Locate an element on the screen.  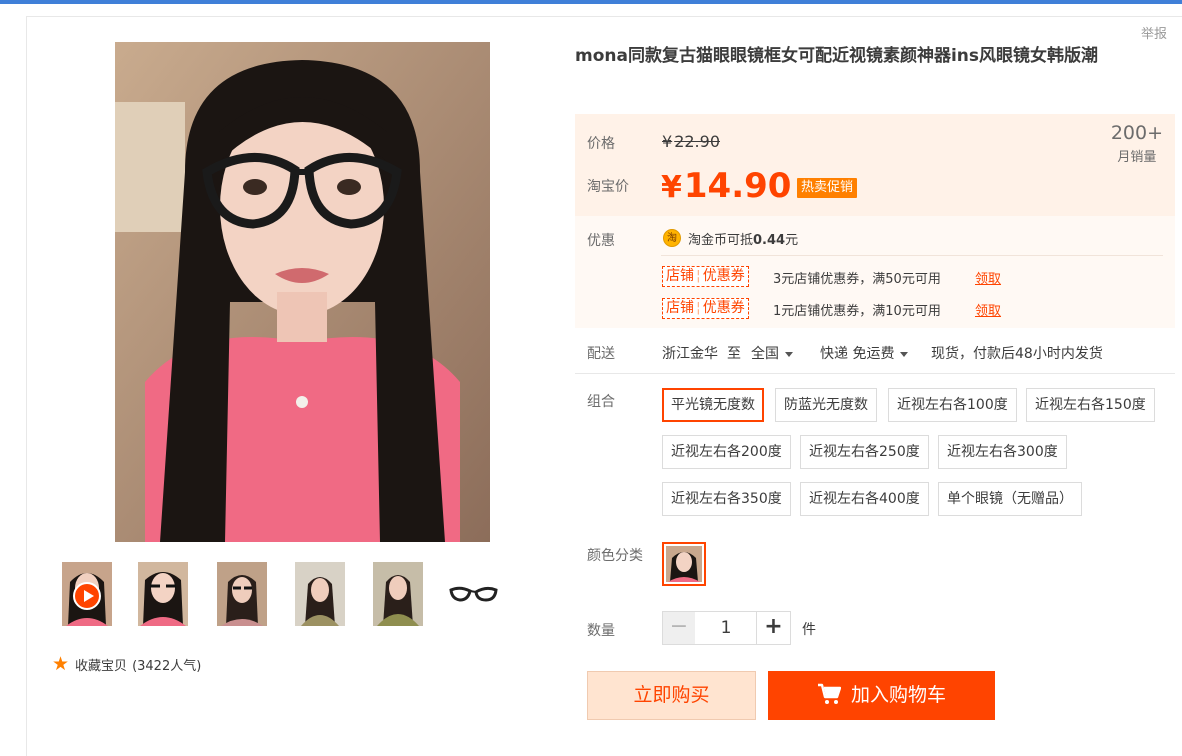
favorite-link: ★ 收藏宝贝 (3422人气) is located at coordinates (126, 664).